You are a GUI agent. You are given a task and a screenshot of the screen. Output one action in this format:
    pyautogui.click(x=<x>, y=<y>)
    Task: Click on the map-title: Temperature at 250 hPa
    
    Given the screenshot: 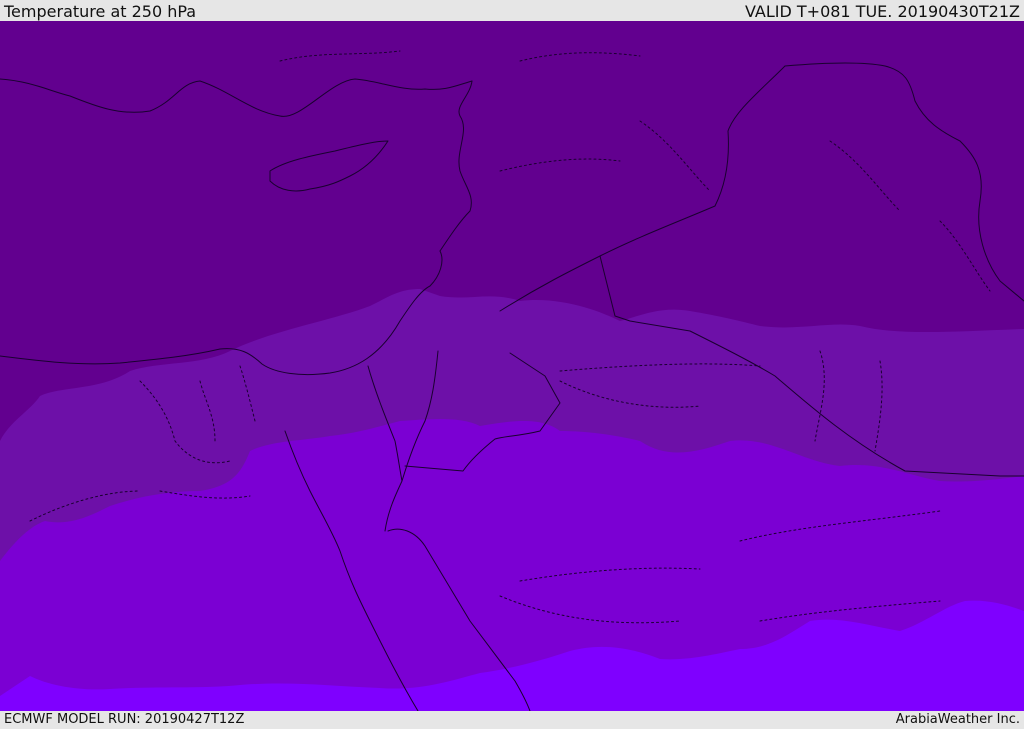 What is the action you would take?
    pyautogui.click(x=100, y=11)
    